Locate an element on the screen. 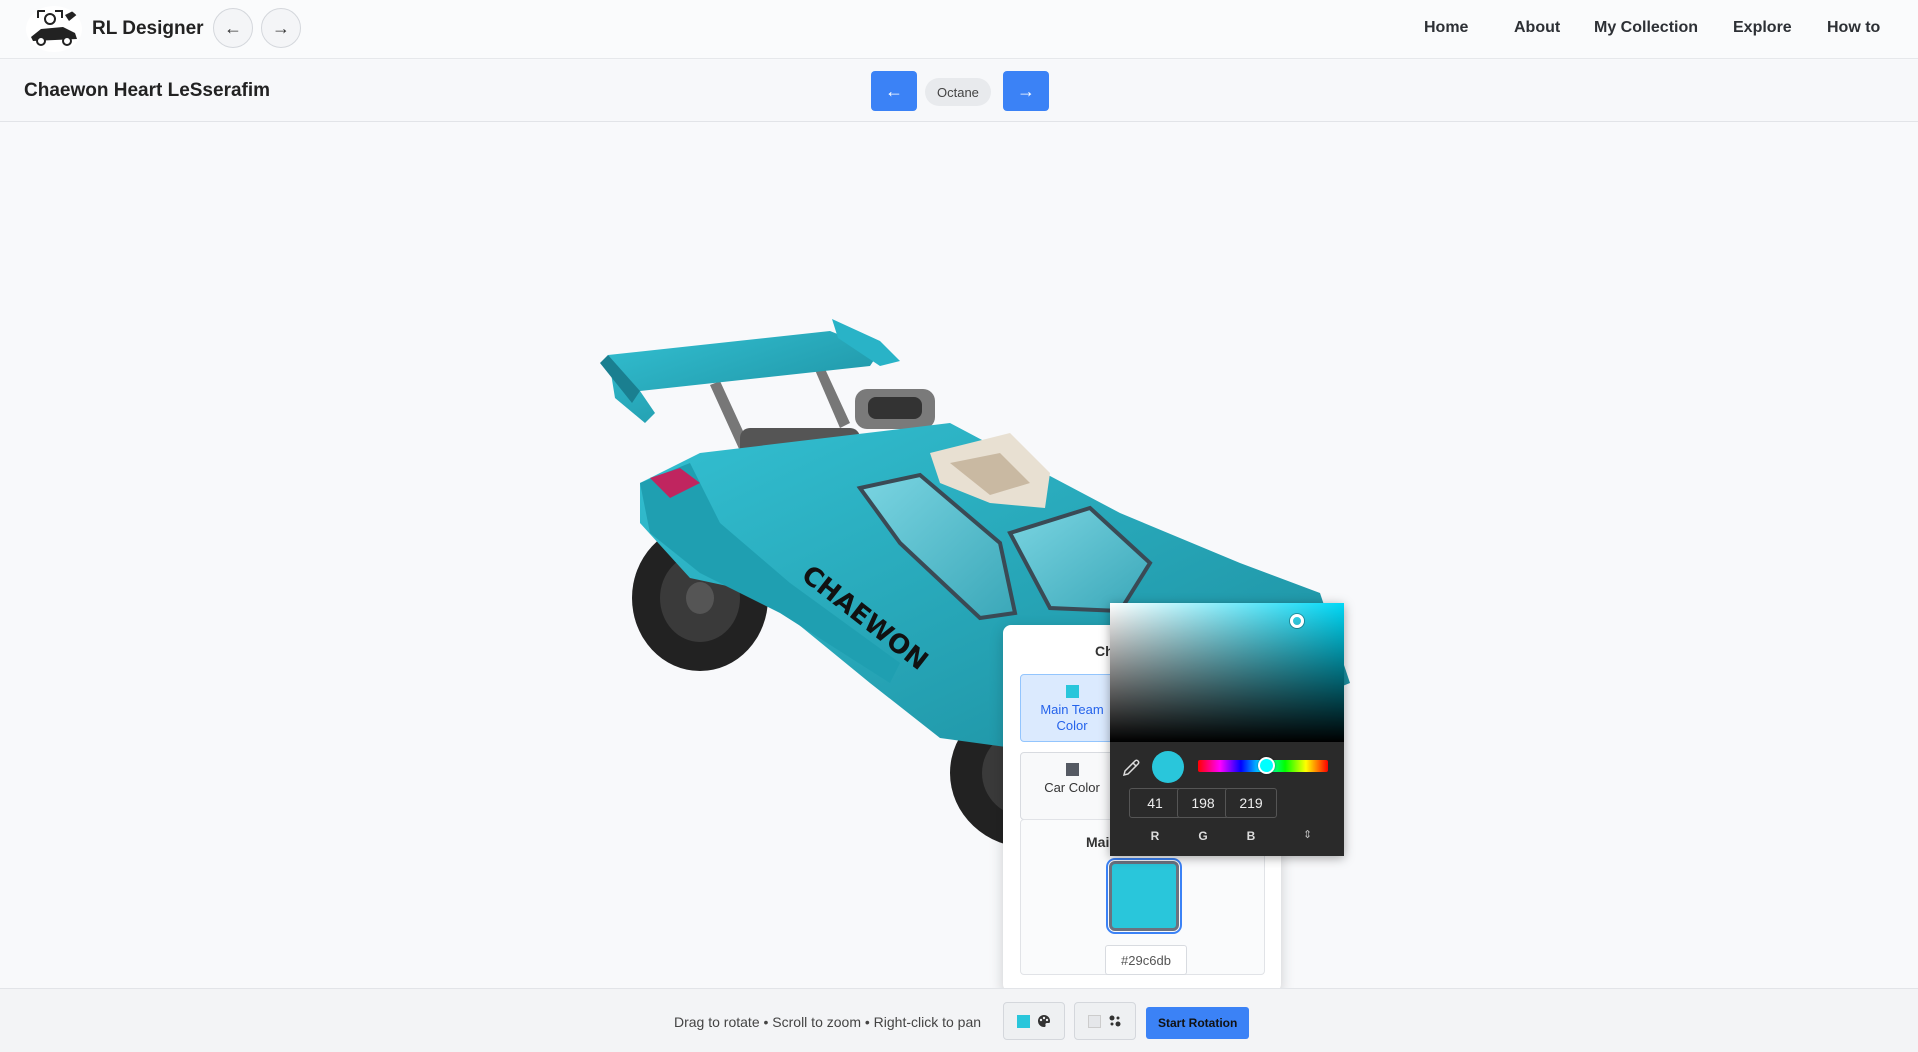 Image resolution: width=1918 pixels, height=1052 pixels. history-back-button: ← is located at coordinates (233, 28).